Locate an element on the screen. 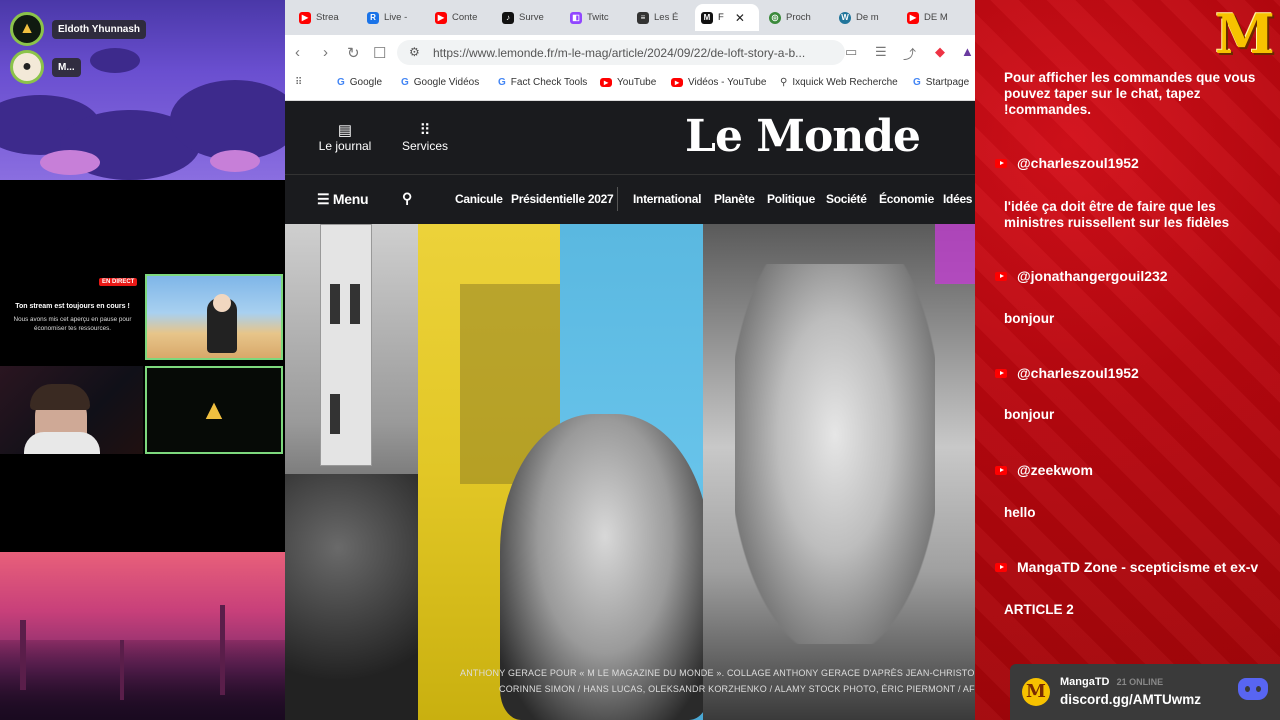 This screenshot has width=1280, height=720. bookmark-google: G Google is located at coordinates (359, 82).